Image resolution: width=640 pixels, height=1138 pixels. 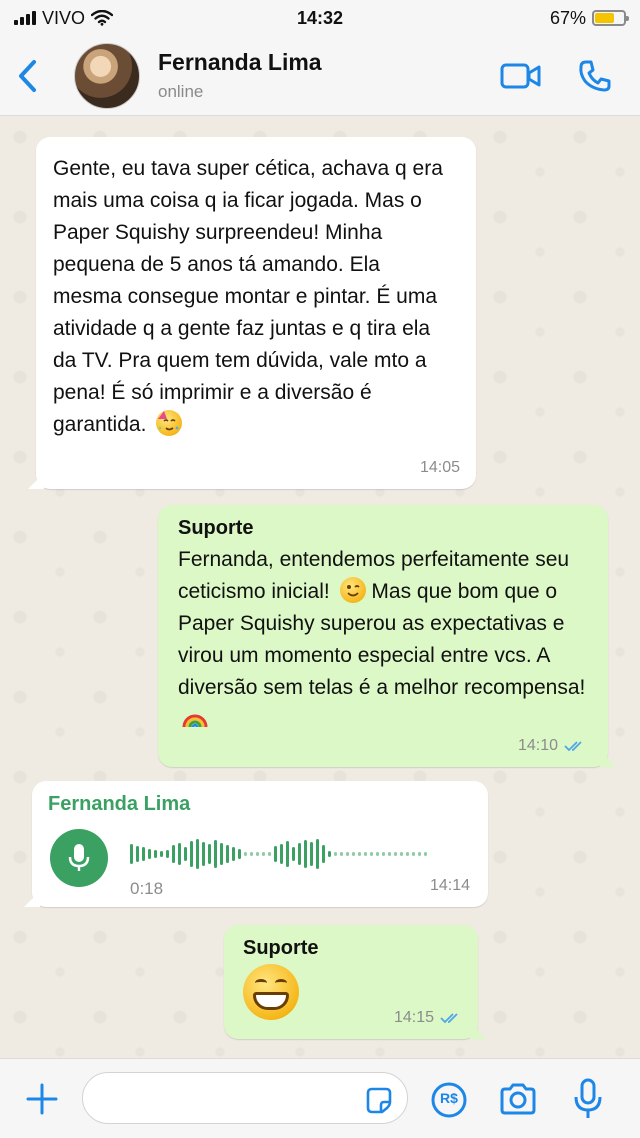 I want to click on plus-icon, so click(x=42, y=1099).